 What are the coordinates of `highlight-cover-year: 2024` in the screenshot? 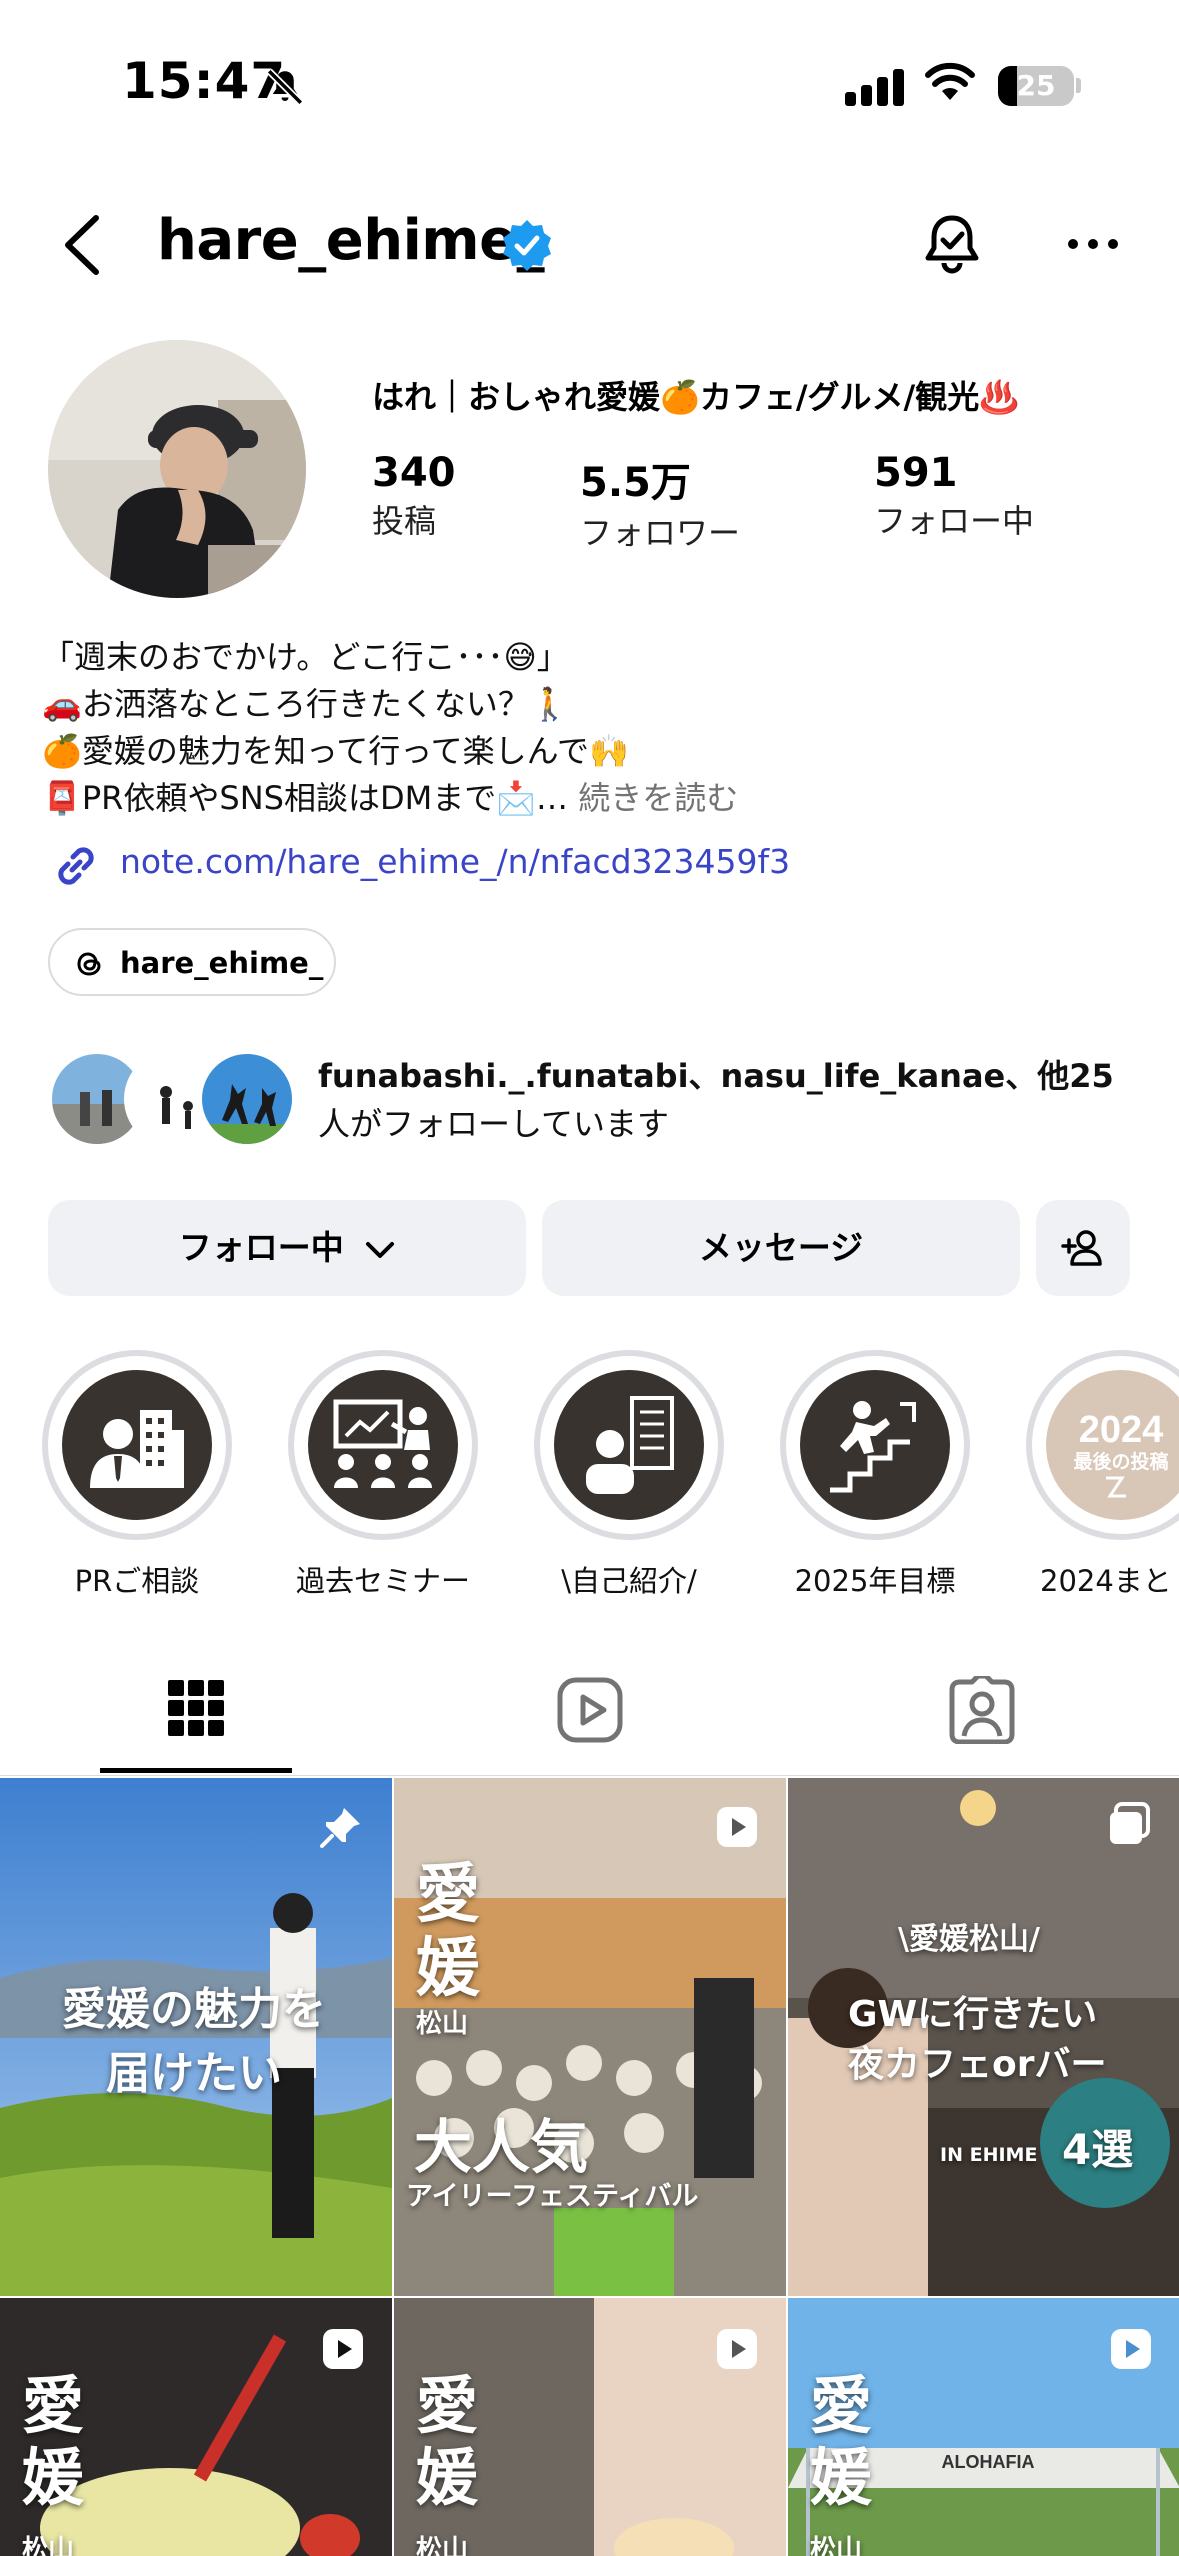 It's located at (1121, 1430).